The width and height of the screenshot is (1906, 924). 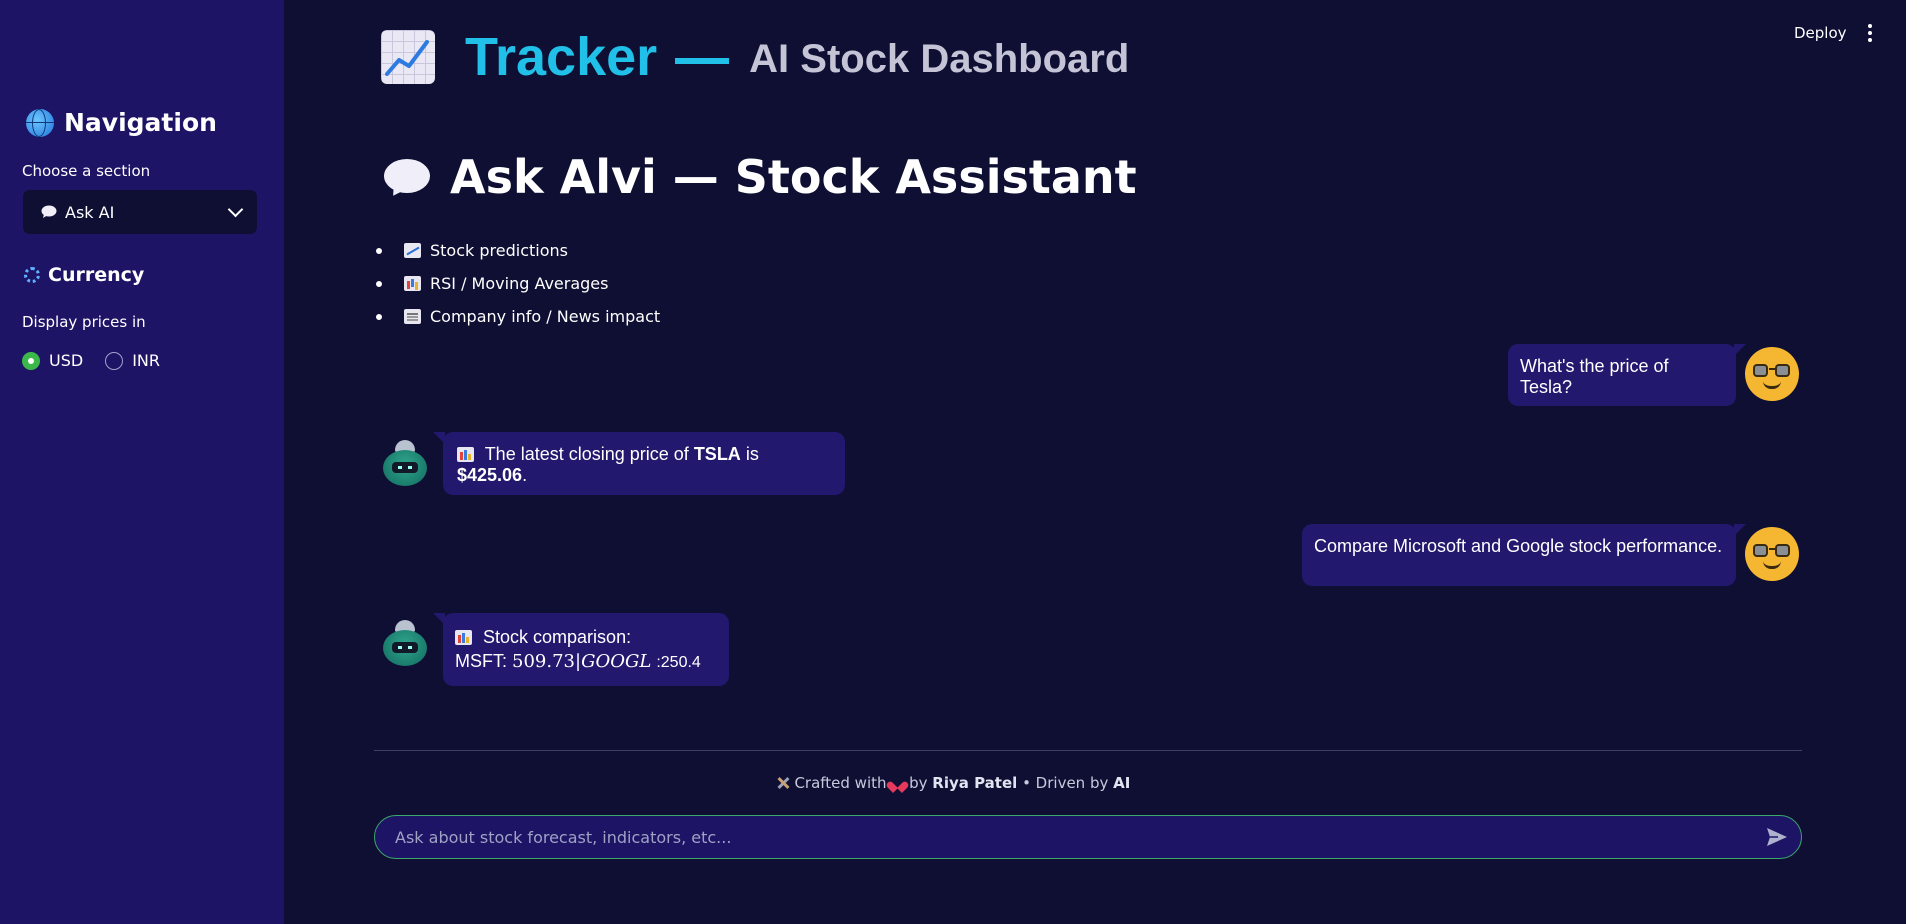 I want to click on radio-button, so click(x=114, y=360).